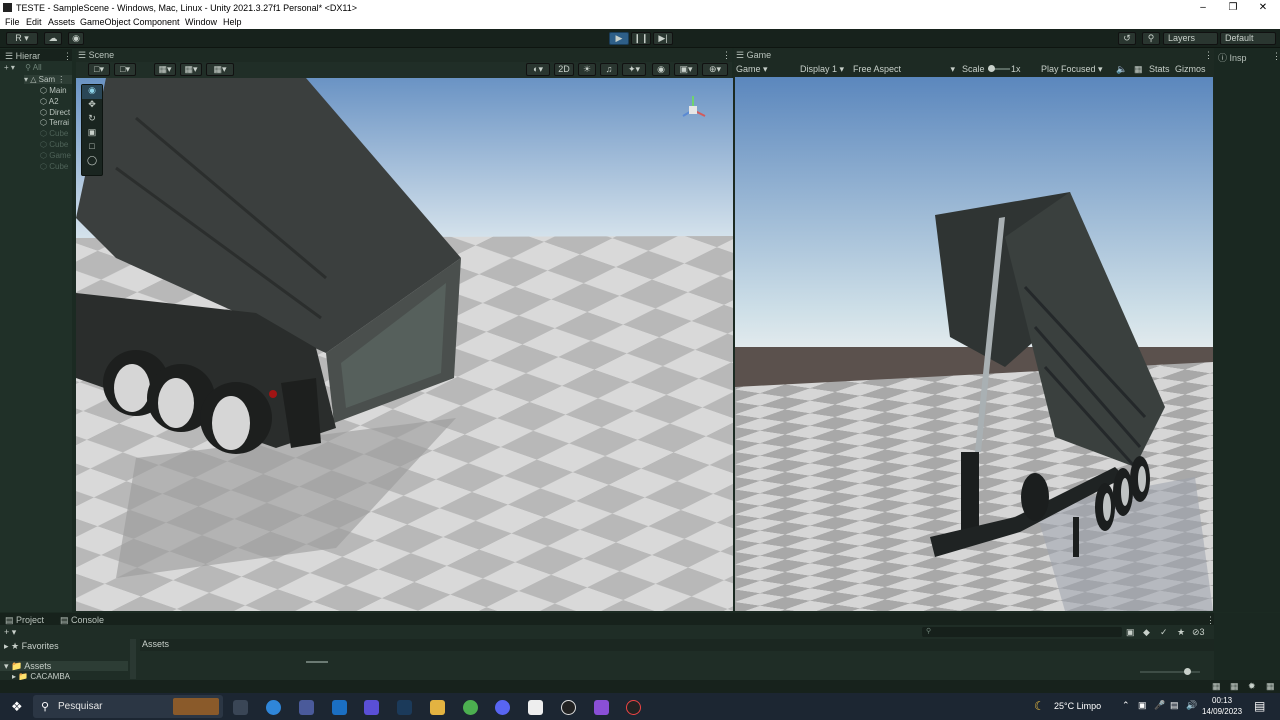 Image resolution: width=1280 pixels, height=720 pixels. I want to click on effects-icon: ✦▾, so click(634, 69).